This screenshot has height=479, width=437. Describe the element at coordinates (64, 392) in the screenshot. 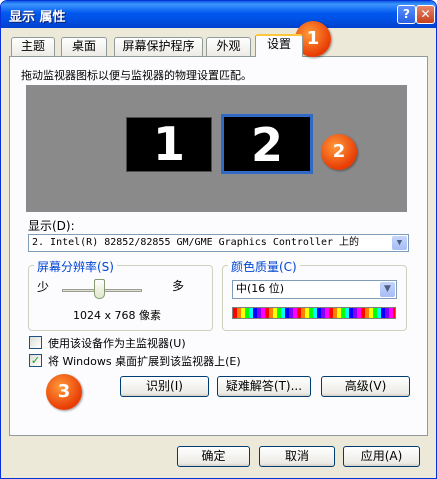

I see `callout-badge-3: 3` at that location.